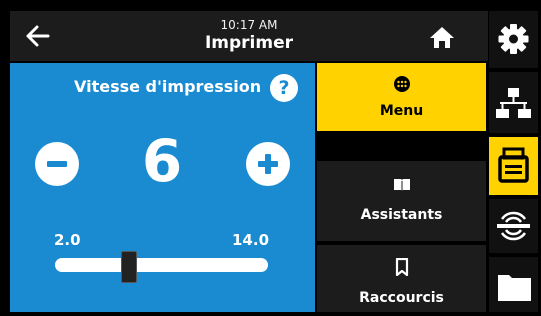  I want to click on slider-min-label: 2.0, so click(67, 240).